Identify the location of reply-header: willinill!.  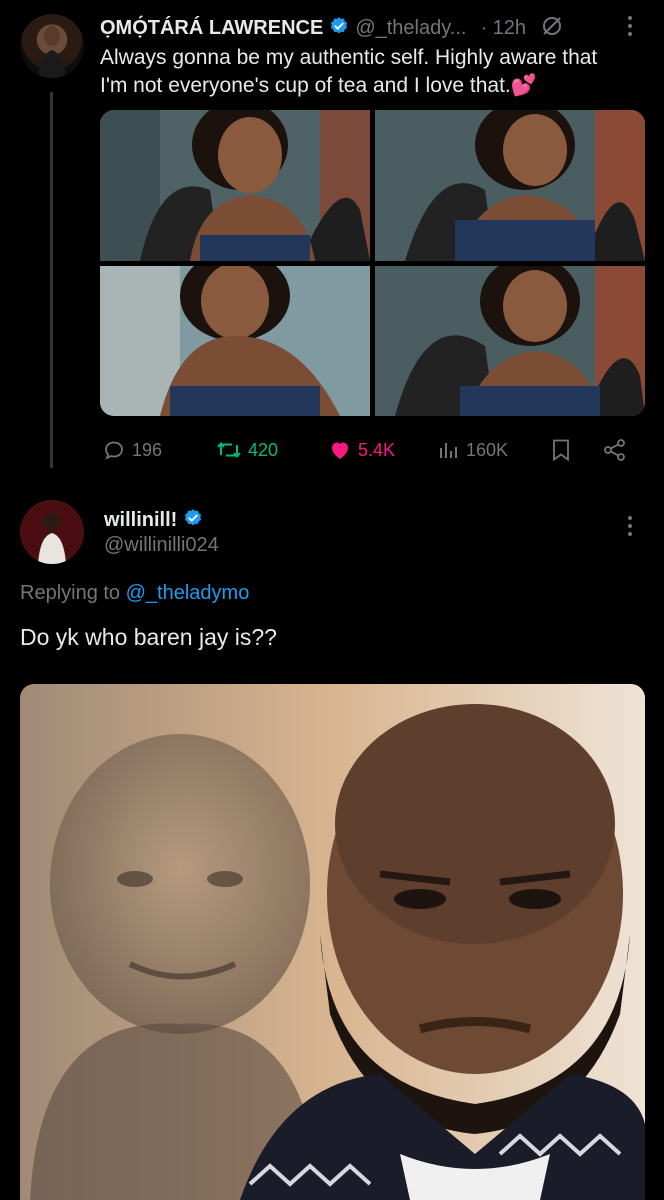
(153, 520).